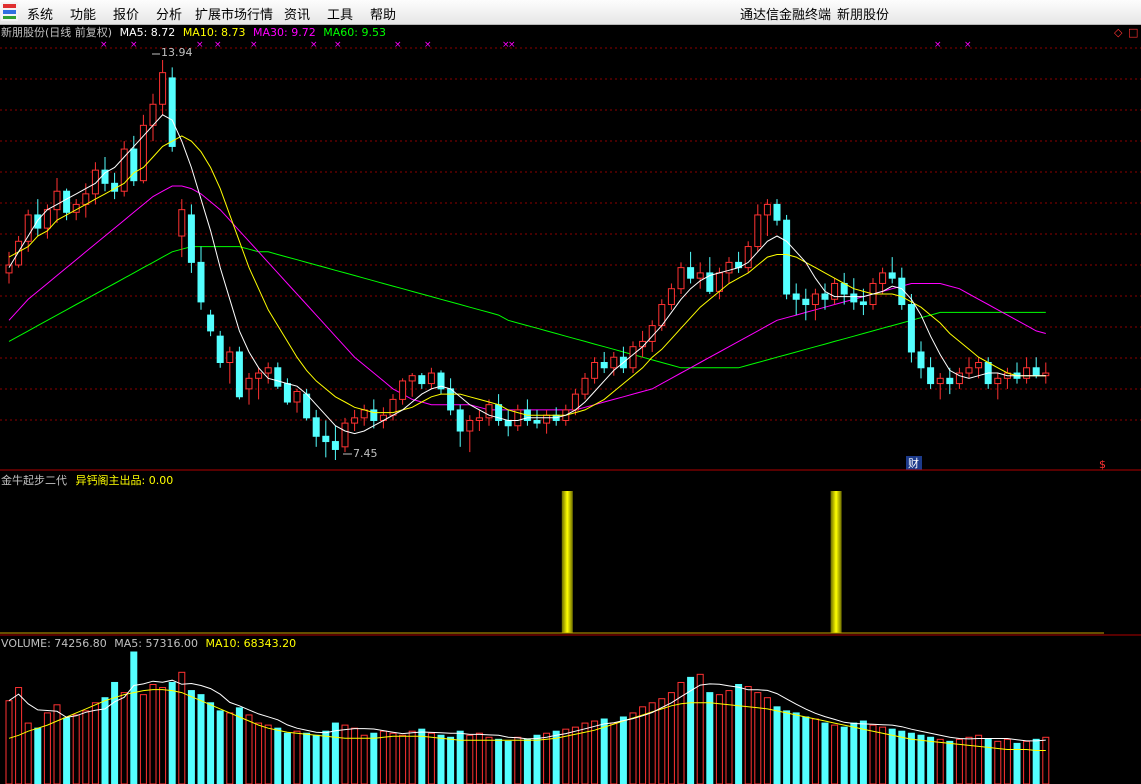 The image size is (1141, 784). What do you see at coordinates (40, 13) in the screenshot?
I see `menu-system: 系统` at bounding box center [40, 13].